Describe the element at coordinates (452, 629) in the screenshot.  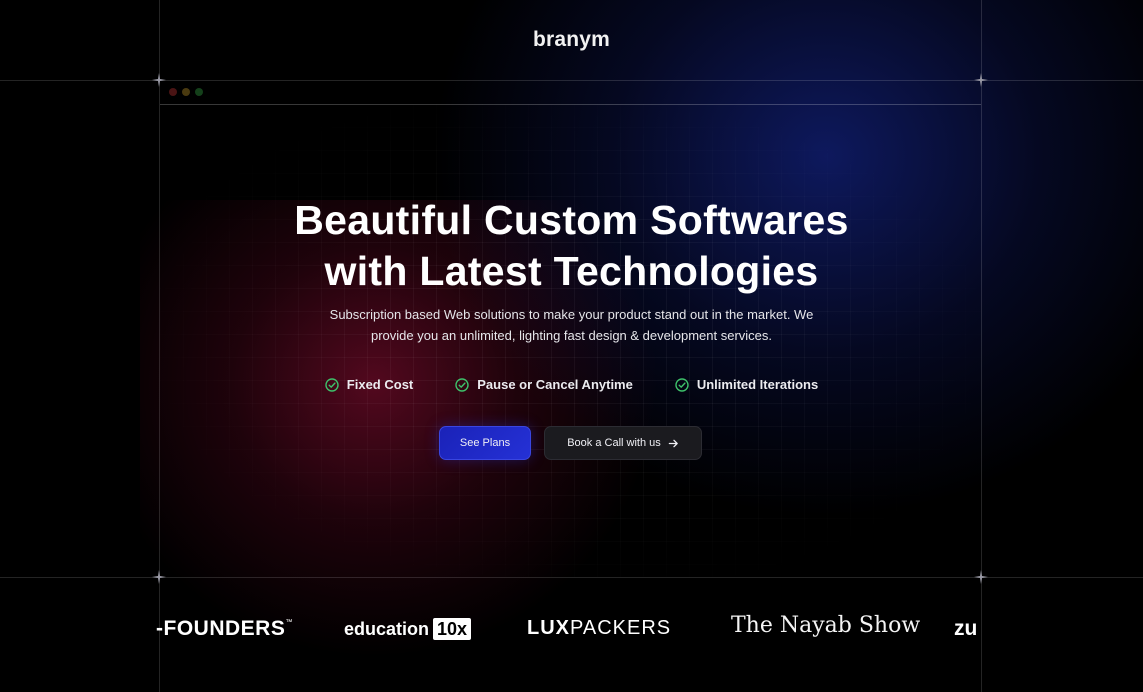
I see `education-logo-badge: 10x` at that location.